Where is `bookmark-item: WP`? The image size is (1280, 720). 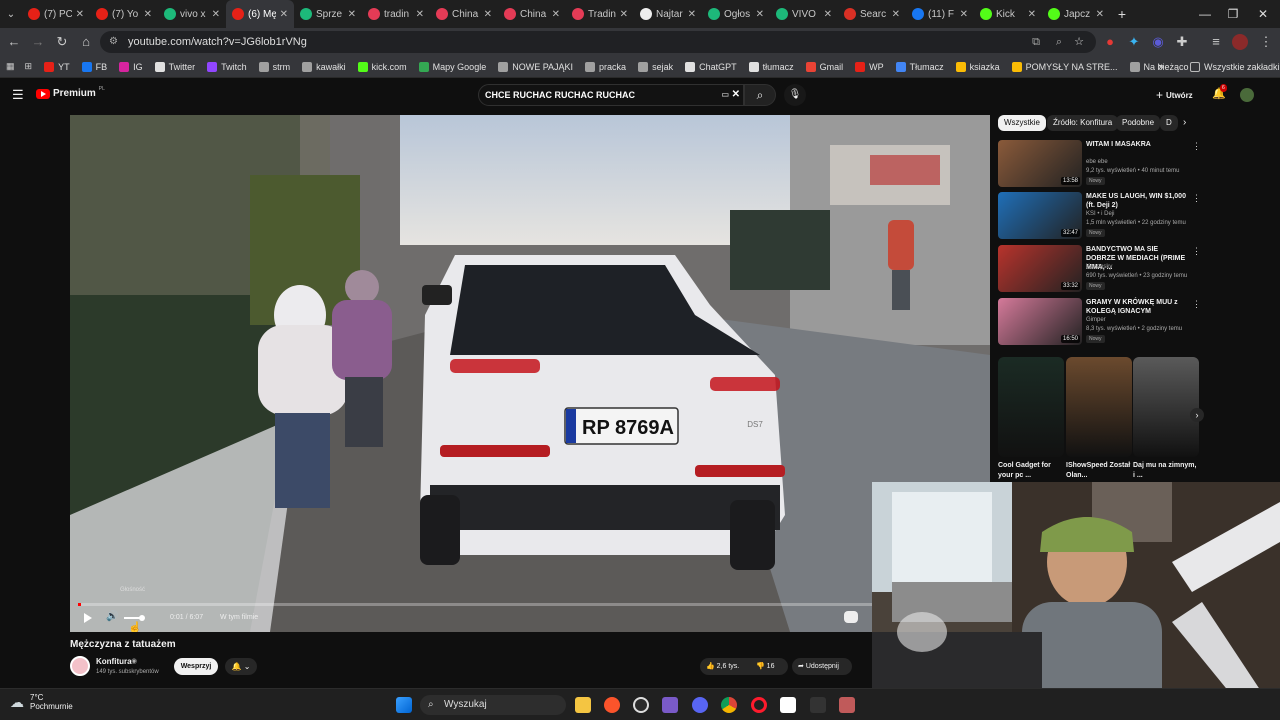
bookmark-item: WP is located at coordinates (869, 66).